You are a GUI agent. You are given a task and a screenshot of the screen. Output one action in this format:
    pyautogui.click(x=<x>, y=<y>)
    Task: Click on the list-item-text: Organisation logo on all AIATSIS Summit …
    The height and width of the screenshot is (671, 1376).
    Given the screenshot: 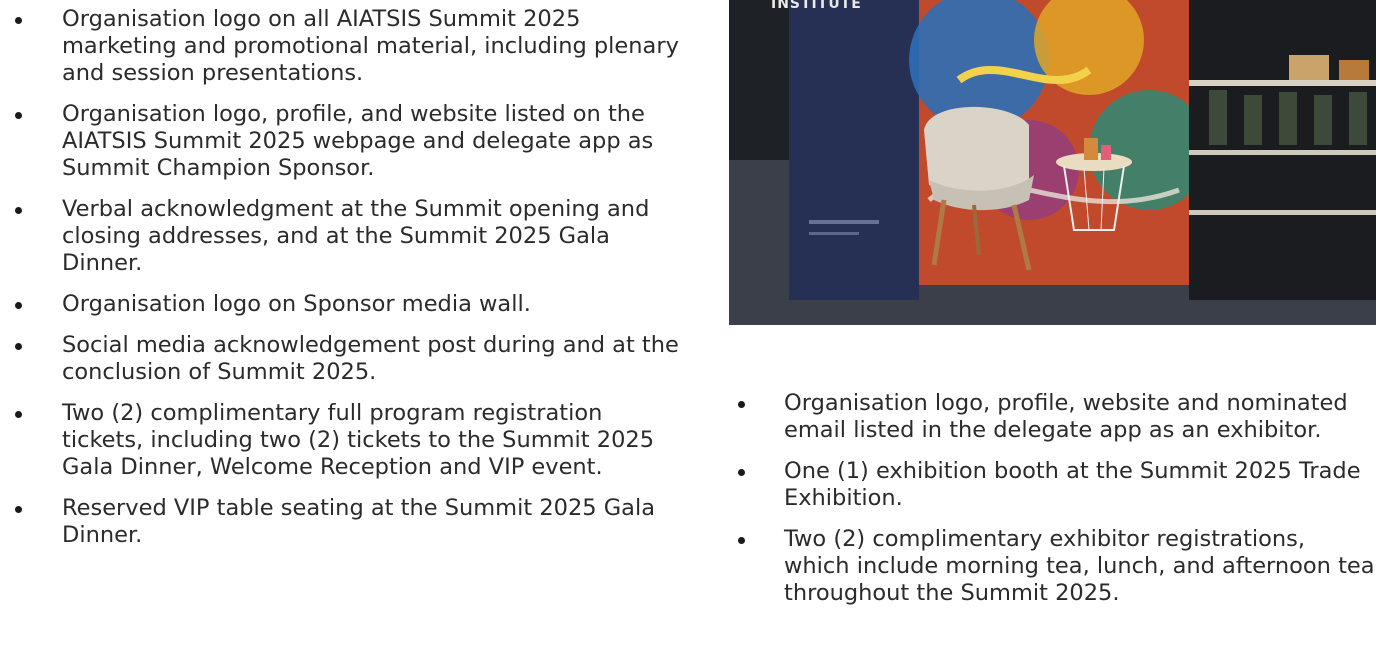 What is the action you would take?
    pyautogui.click(x=370, y=46)
    